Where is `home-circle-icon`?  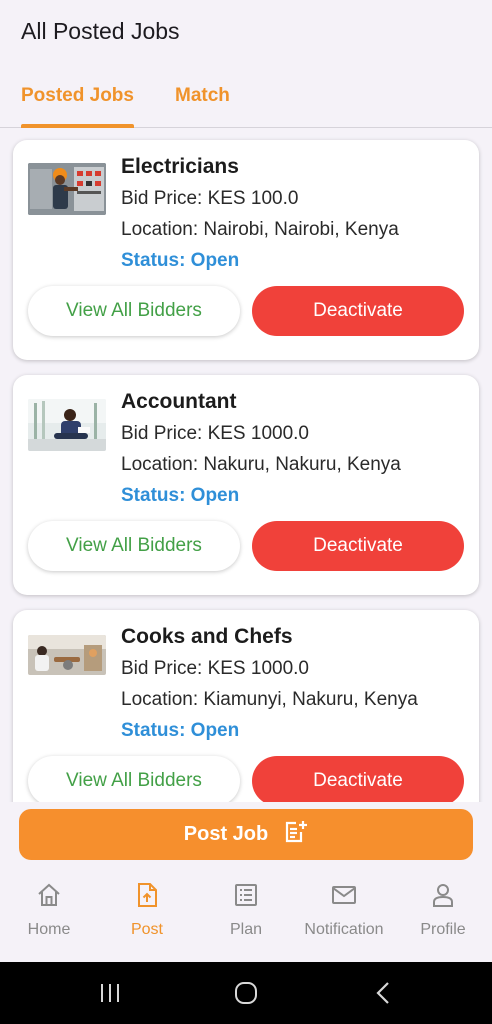 home-circle-icon is located at coordinates (246, 993).